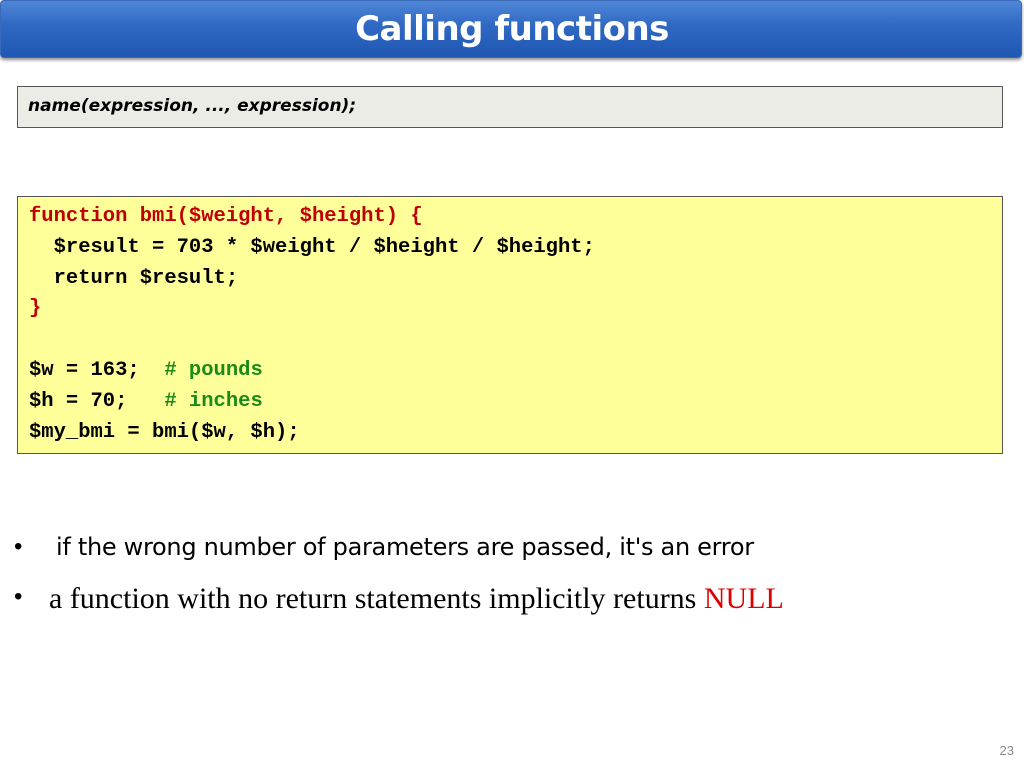  I want to click on code-height-assignment: $h = 70;, so click(97, 401).